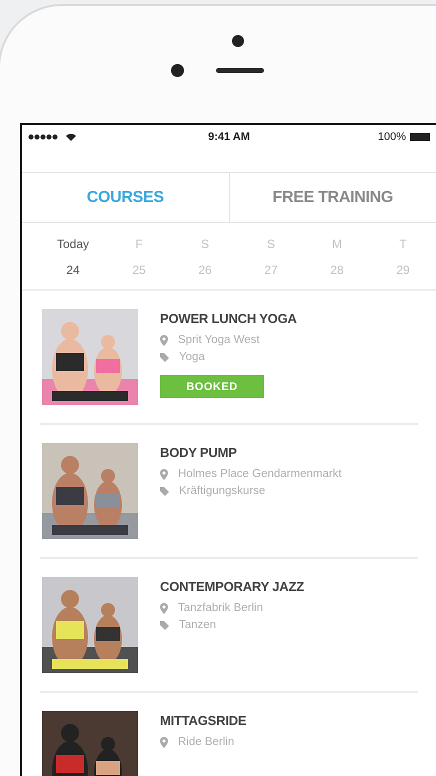 The height and width of the screenshot is (776, 436). Describe the element at coordinates (232, 586) in the screenshot. I see `course-title: CONTEMPORARY JAZZ` at that location.